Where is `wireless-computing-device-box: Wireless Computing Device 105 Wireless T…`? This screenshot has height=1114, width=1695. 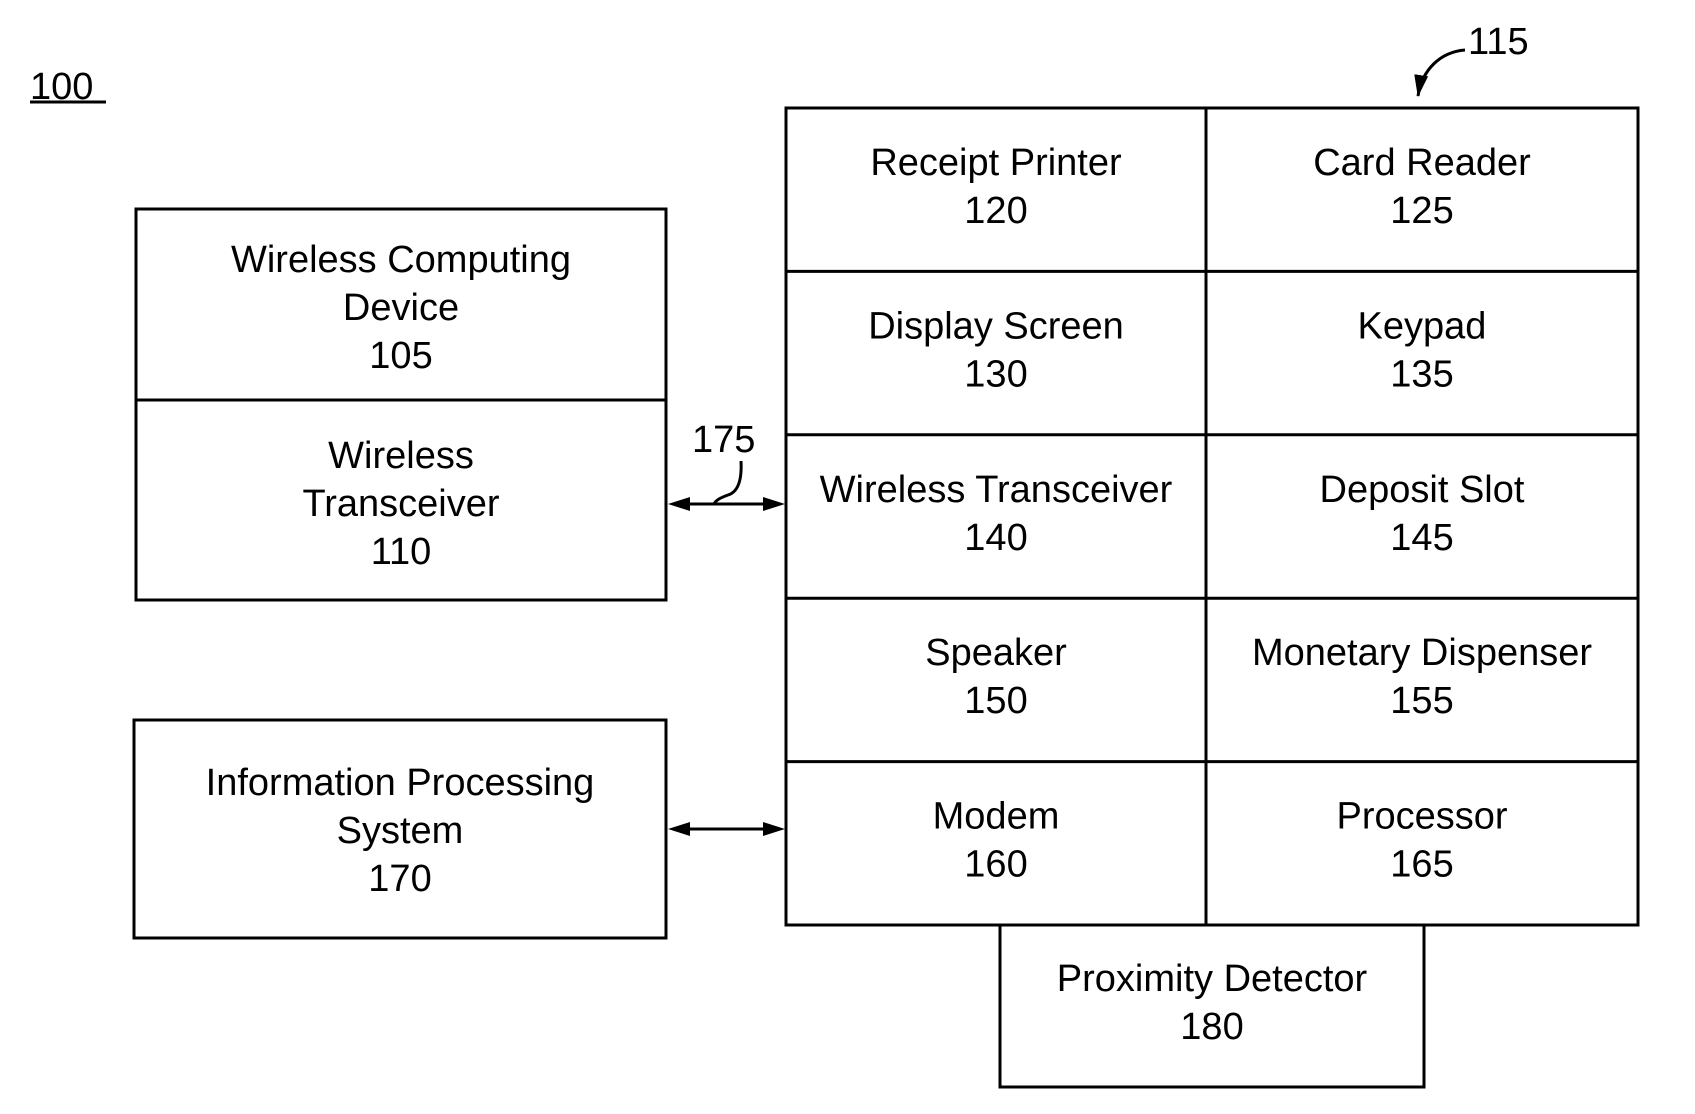 wireless-computing-device-box: Wireless Computing Device 105 Wireless T… is located at coordinates (401, 404).